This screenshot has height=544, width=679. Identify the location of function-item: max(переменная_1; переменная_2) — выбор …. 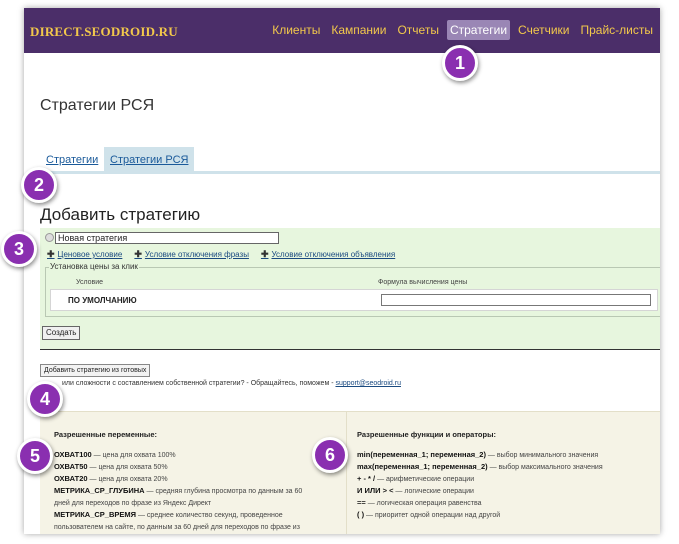
(480, 466).